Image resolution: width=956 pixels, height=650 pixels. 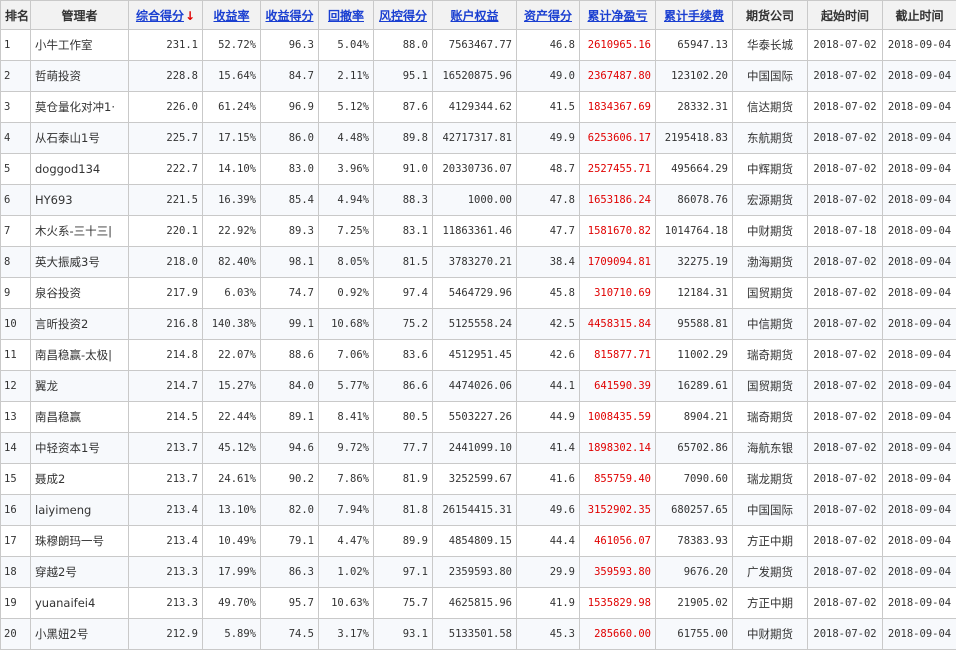 I want to click on equity-cell: 2359593.80, so click(x=475, y=572).